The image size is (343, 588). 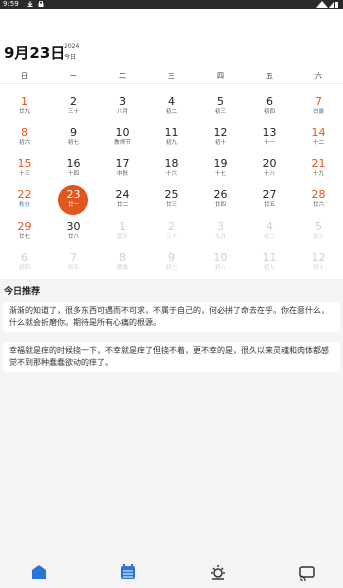 I want to click on calendar-day: 27 廿五, so click(x=269, y=200).